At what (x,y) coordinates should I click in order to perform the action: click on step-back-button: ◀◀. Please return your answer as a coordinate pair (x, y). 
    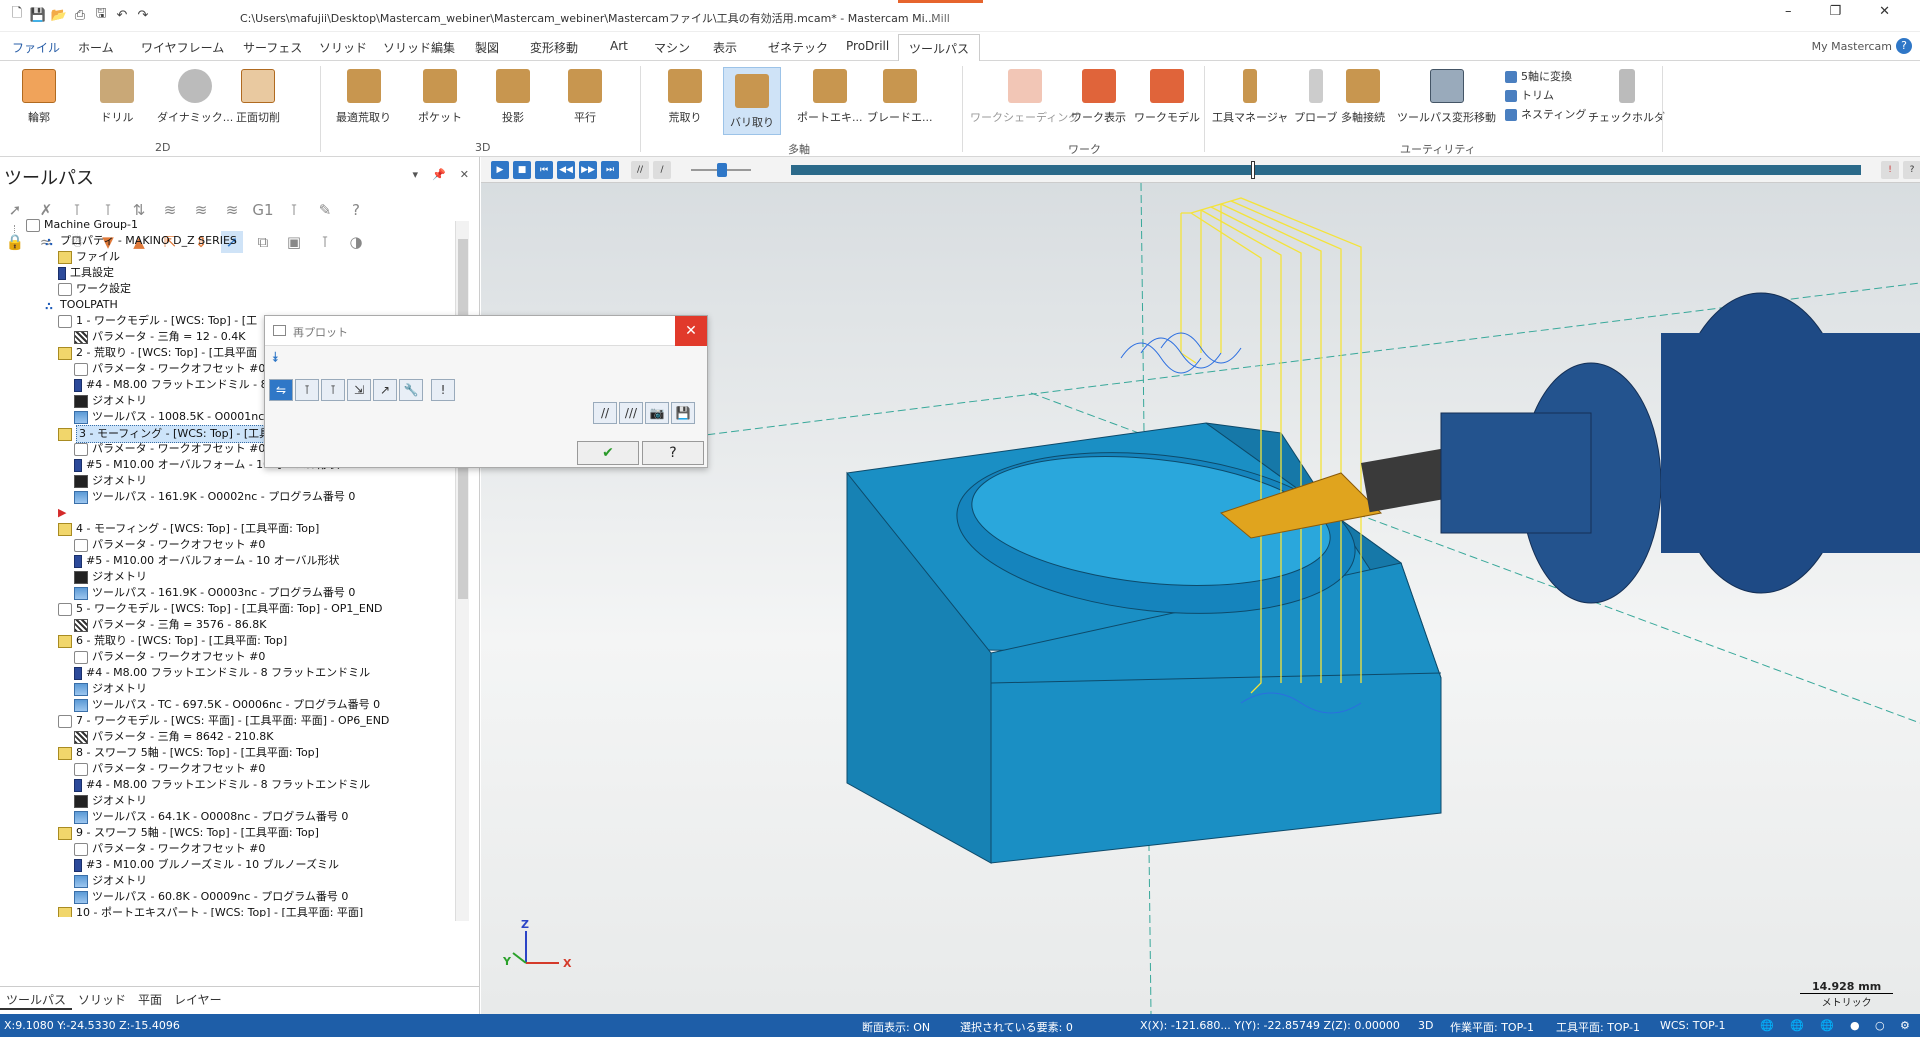
    Looking at the image, I should click on (566, 170).